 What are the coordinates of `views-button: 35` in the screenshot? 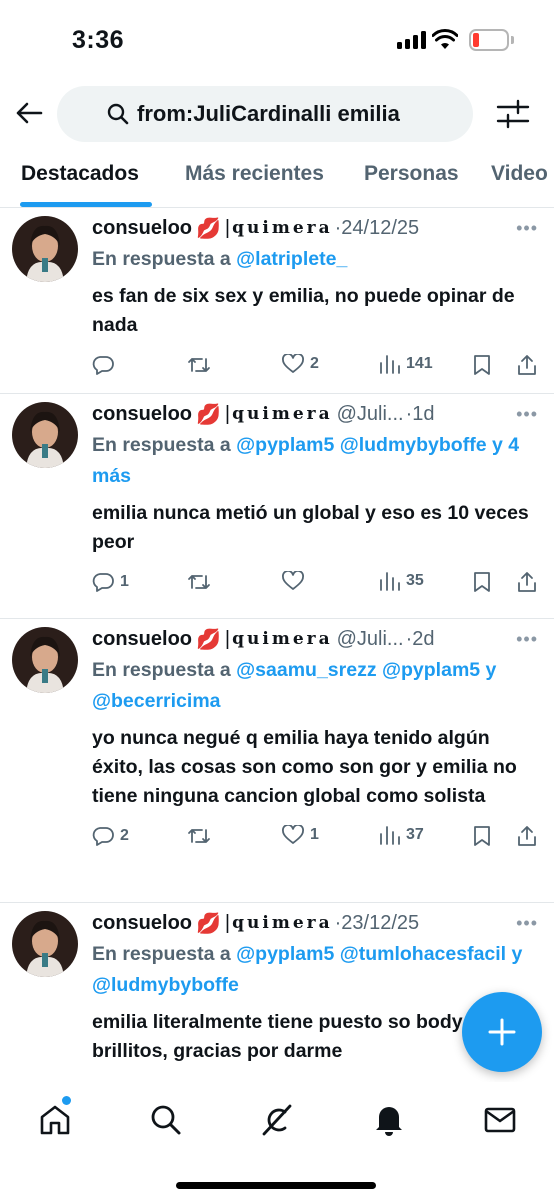 It's located at (401, 581).